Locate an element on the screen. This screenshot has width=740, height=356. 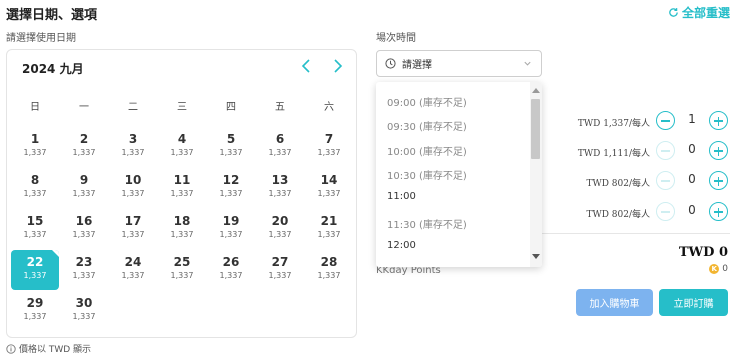
time-select-placeholder: 請選擇 is located at coordinates (417, 65).